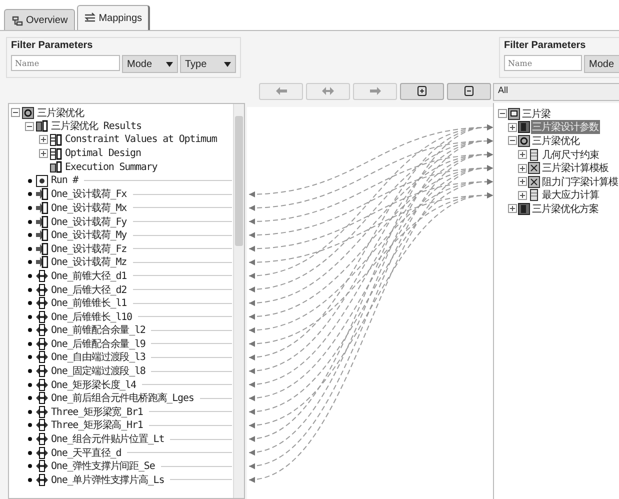 The image size is (619, 499). I want to click on tree-item: One_前锥锥长_l1, so click(89, 303).